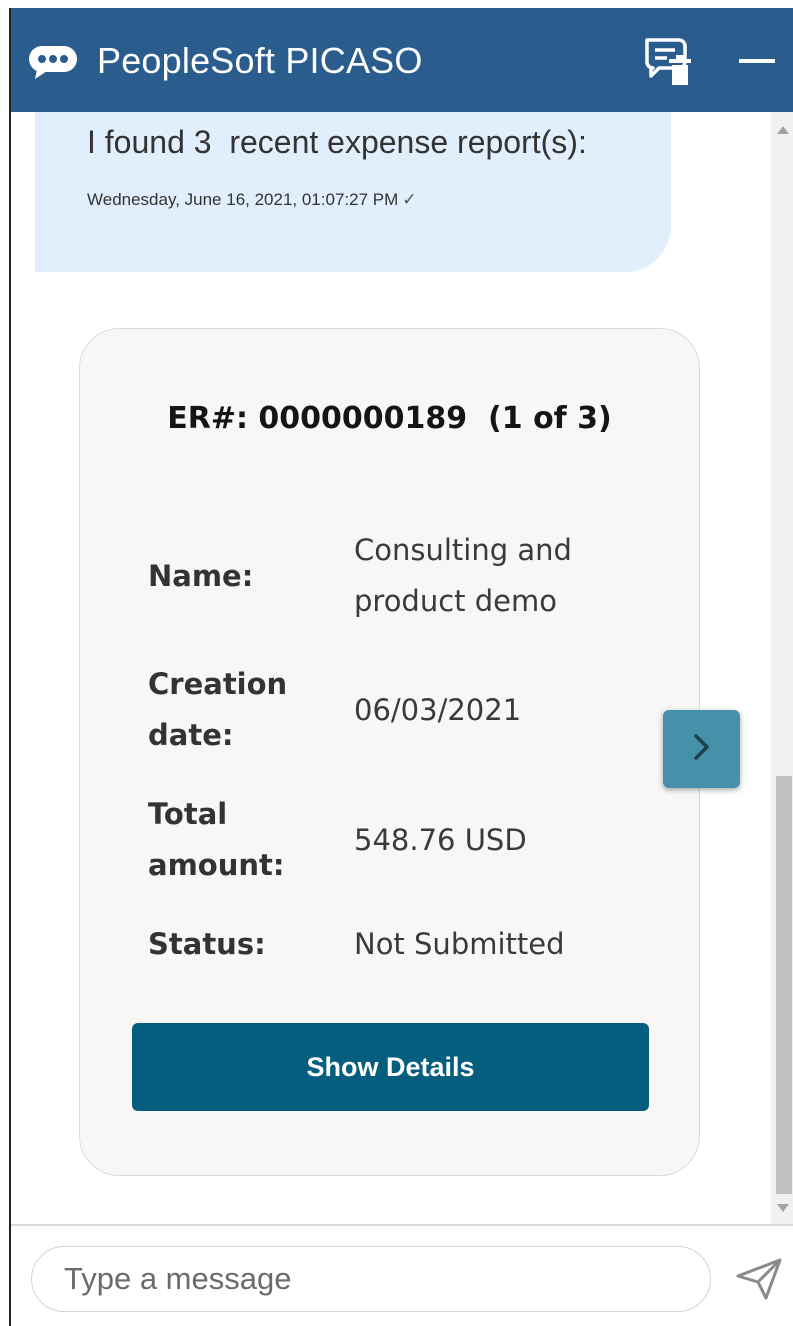  Describe the element at coordinates (438, 710) in the screenshot. I see `field-value-creation-date: 06/03/2021` at that location.